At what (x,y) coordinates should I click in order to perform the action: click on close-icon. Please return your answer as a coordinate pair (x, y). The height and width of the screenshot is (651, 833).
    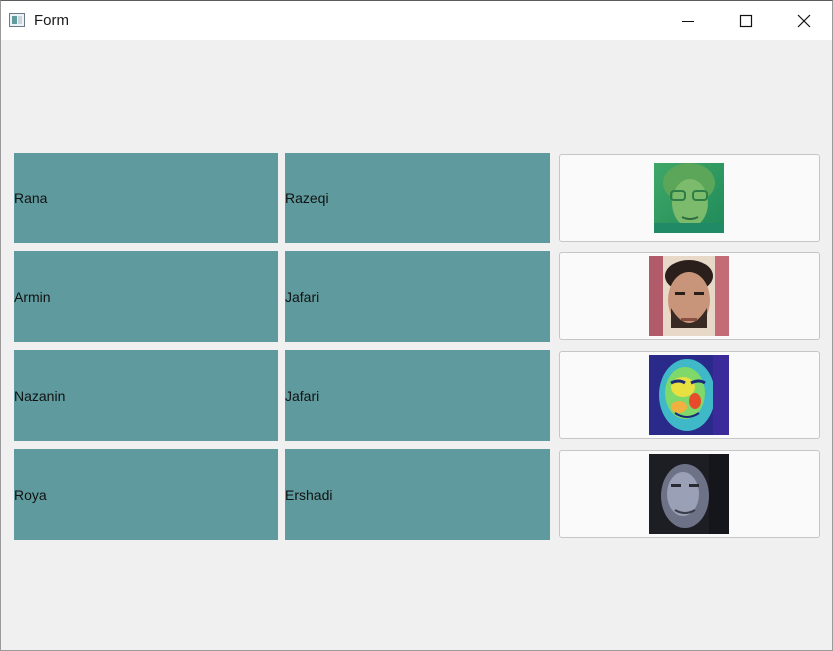
    Looking at the image, I should click on (804, 21).